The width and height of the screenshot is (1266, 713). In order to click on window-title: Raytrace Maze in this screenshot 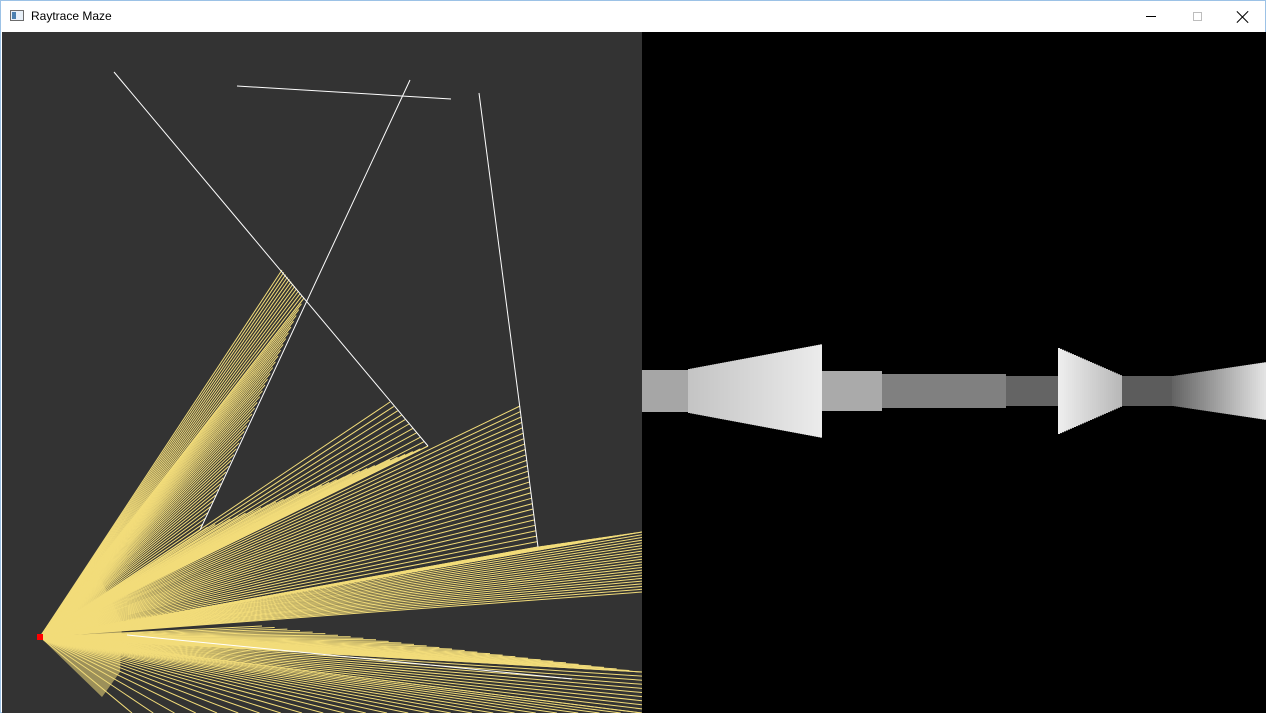, I will do `click(71, 16)`.